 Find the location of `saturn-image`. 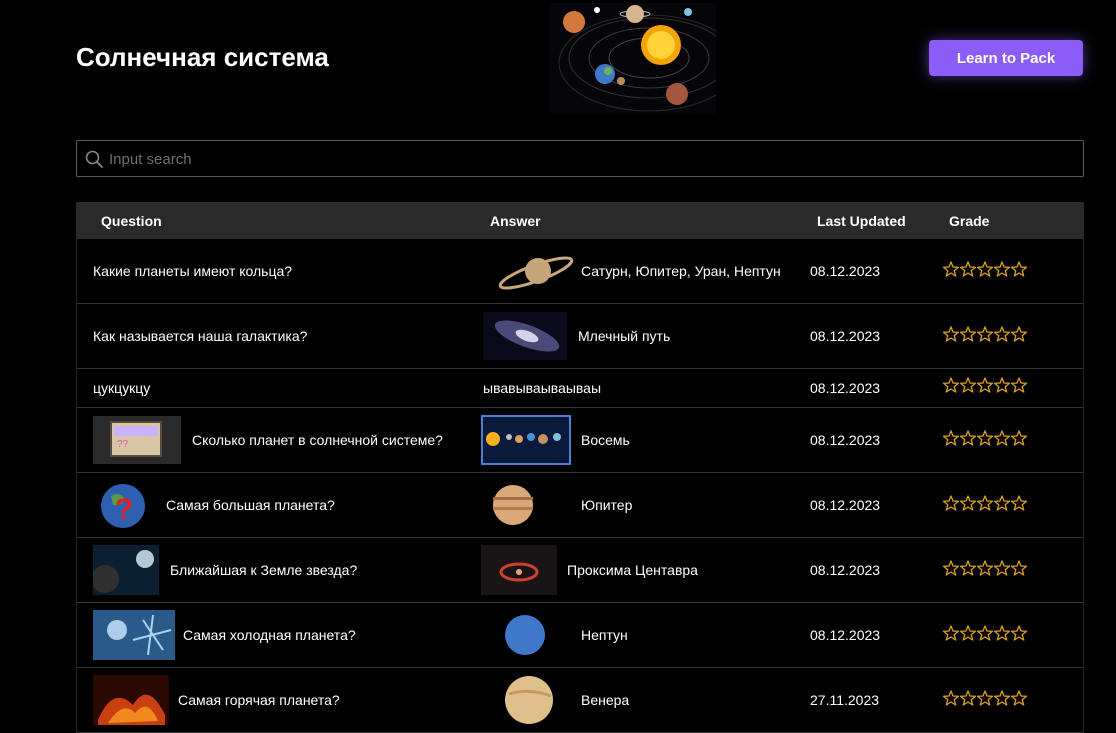

saturn-image is located at coordinates (530, 271).